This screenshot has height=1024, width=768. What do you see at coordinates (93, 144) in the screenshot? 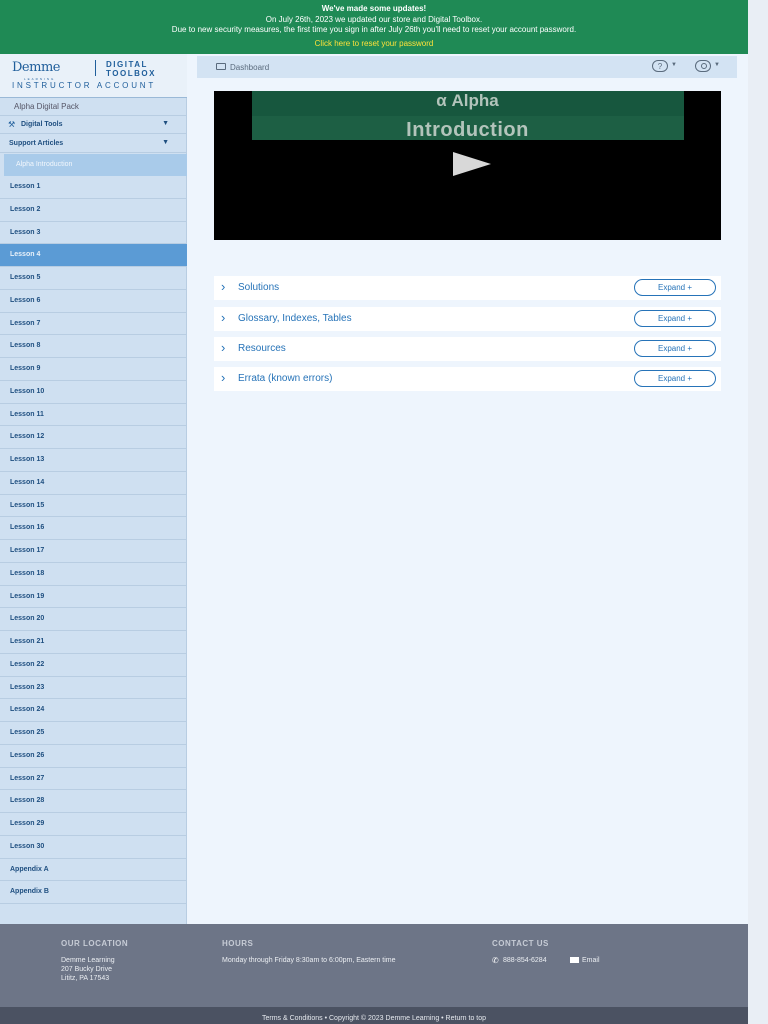
I see `sidebar-item-support-articles: Support Articles ▼` at bounding box center [93, 144].